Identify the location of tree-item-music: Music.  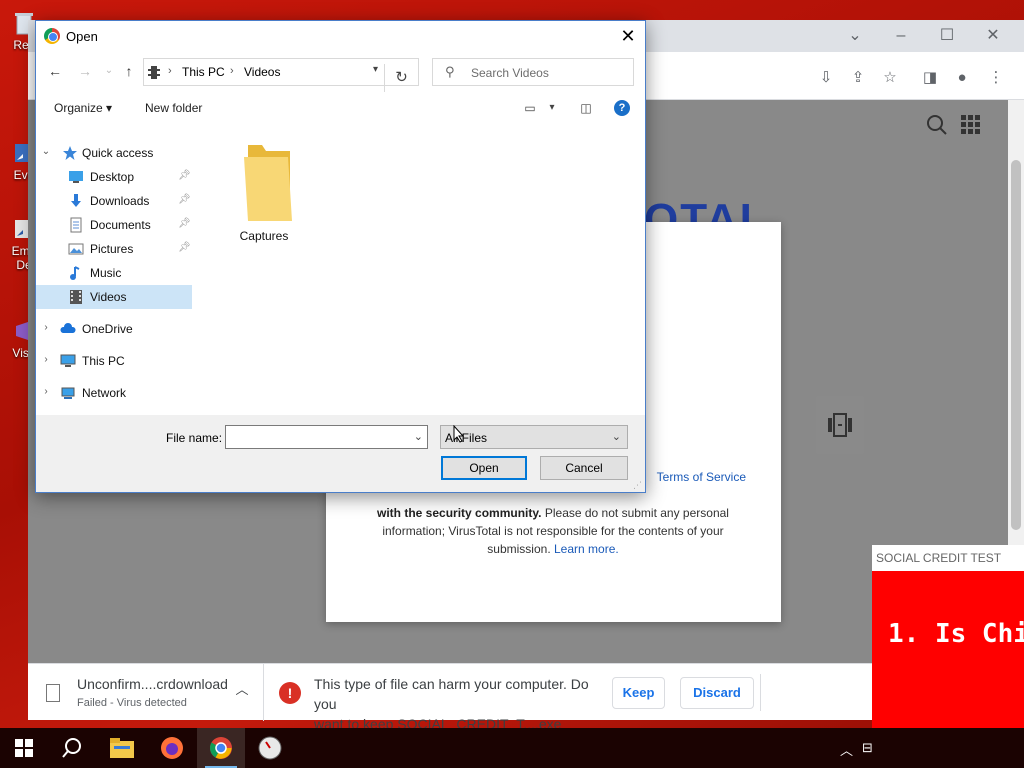
(114, 273).